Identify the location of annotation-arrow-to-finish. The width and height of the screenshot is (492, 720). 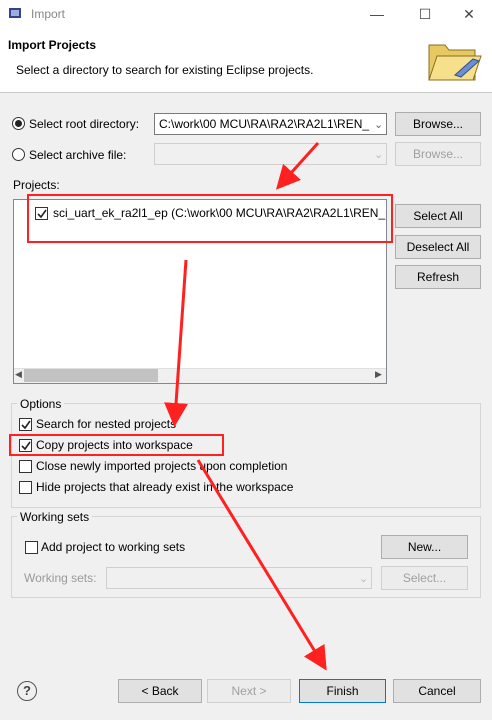
(261, 565).